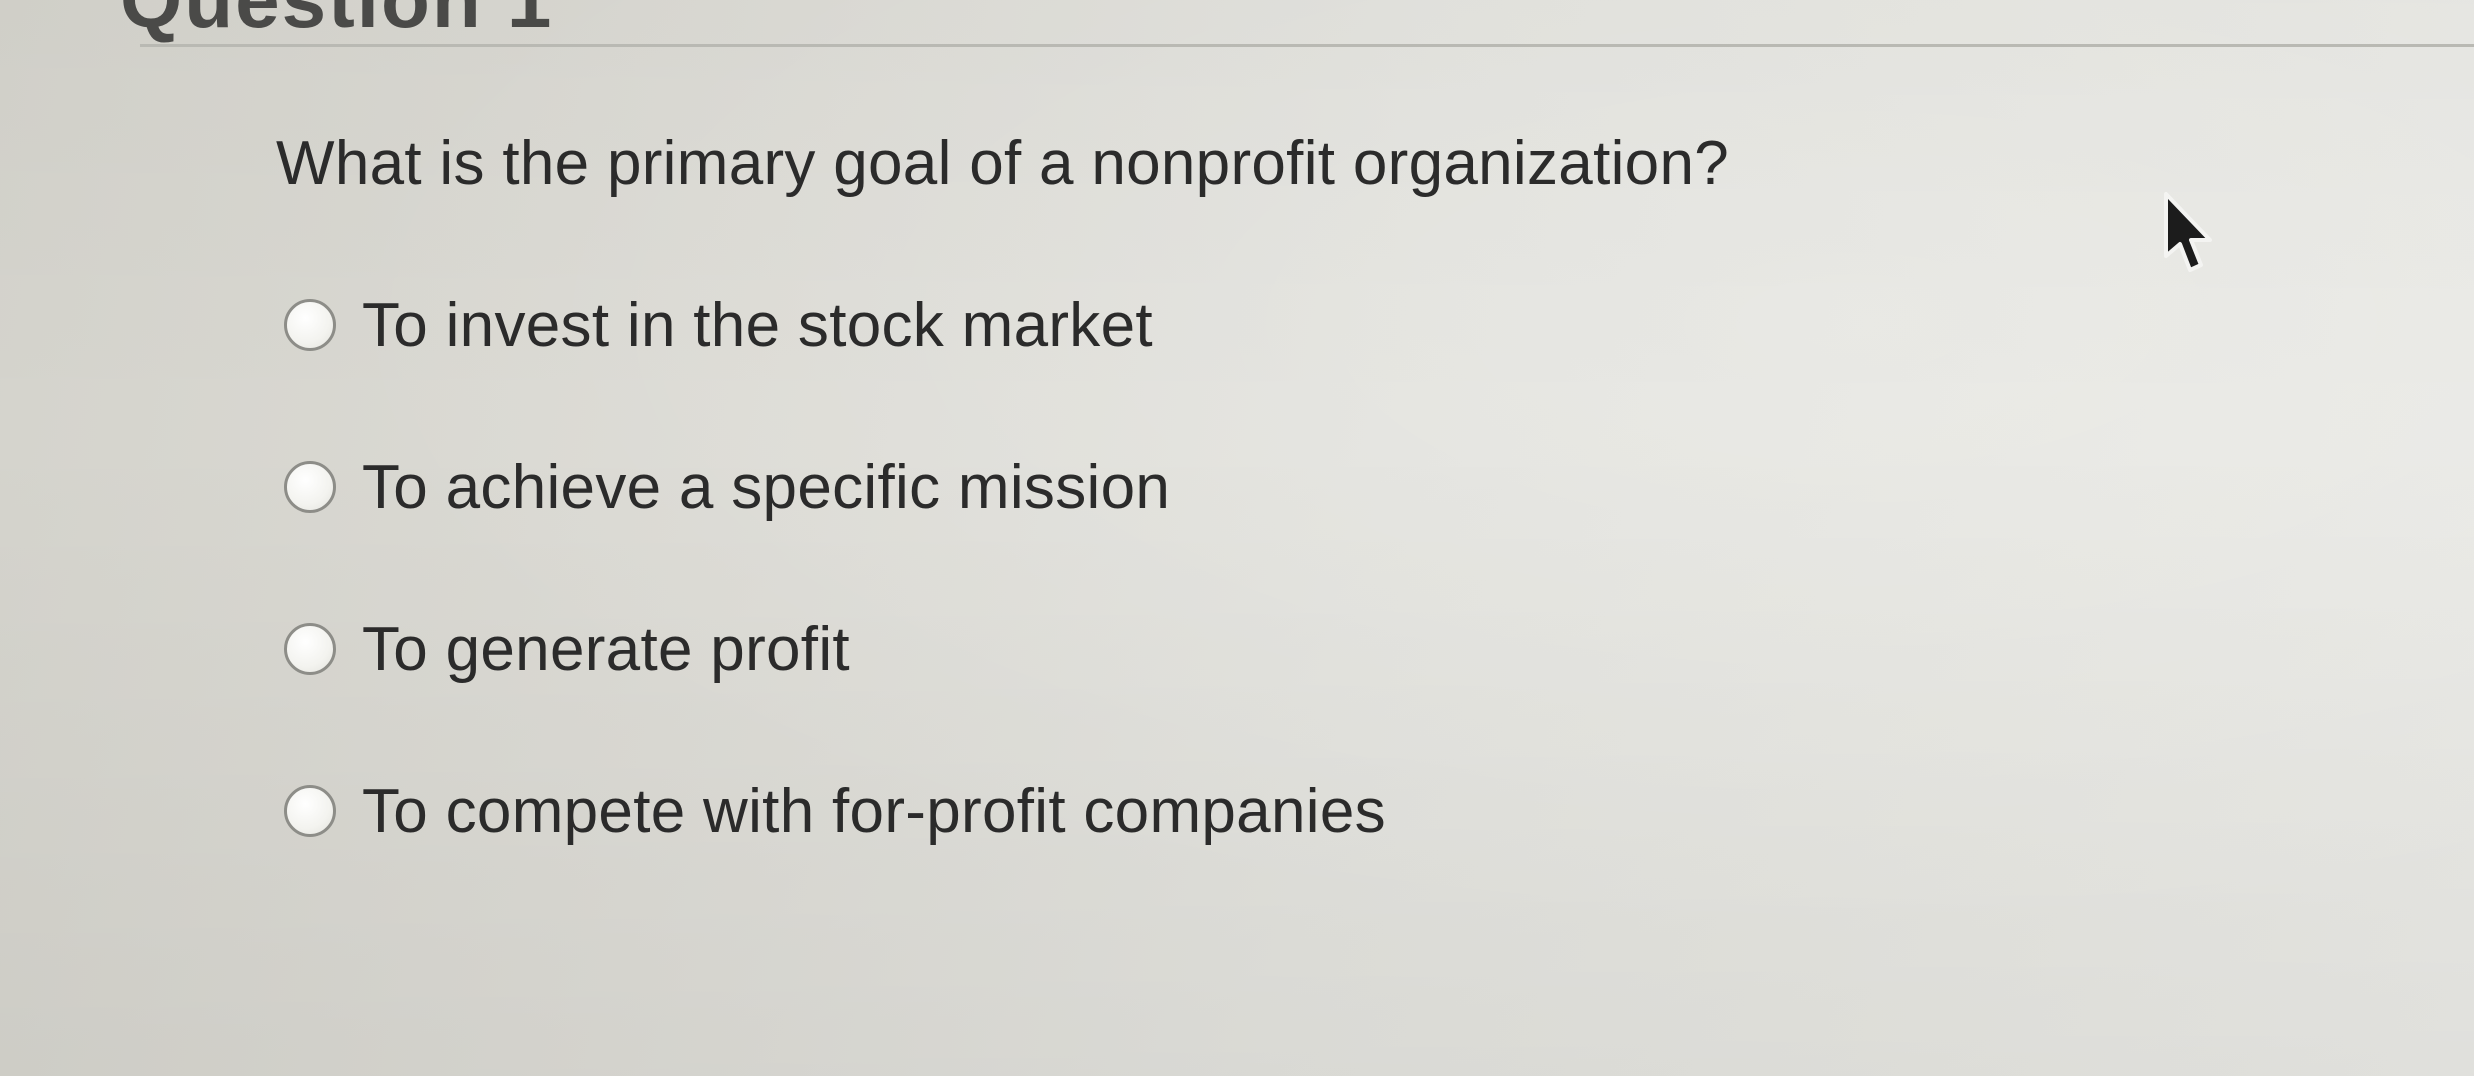  I want to click on answer-option: To compete with for-profit companies, so click(835, 811).